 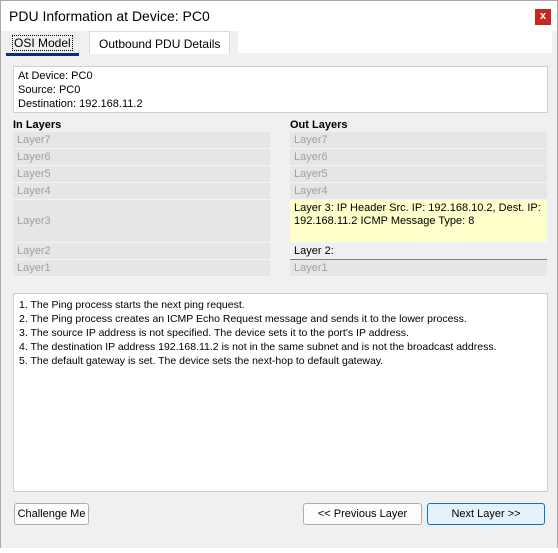 I want to click on at-device-text: At Device: PC0, so click(x=55, y=76).